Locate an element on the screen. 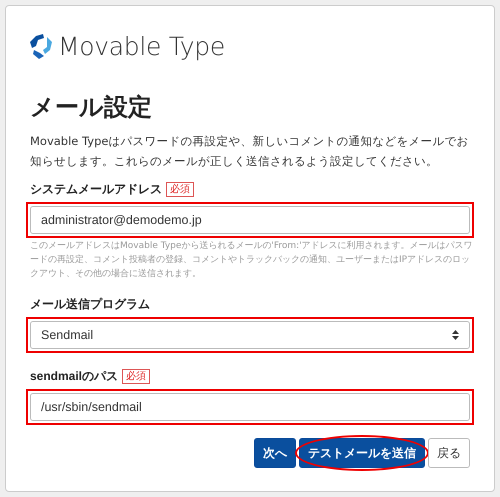 The image size is (500, 497). field-label: メール送信プログラム is located at coordinates (90, 304).